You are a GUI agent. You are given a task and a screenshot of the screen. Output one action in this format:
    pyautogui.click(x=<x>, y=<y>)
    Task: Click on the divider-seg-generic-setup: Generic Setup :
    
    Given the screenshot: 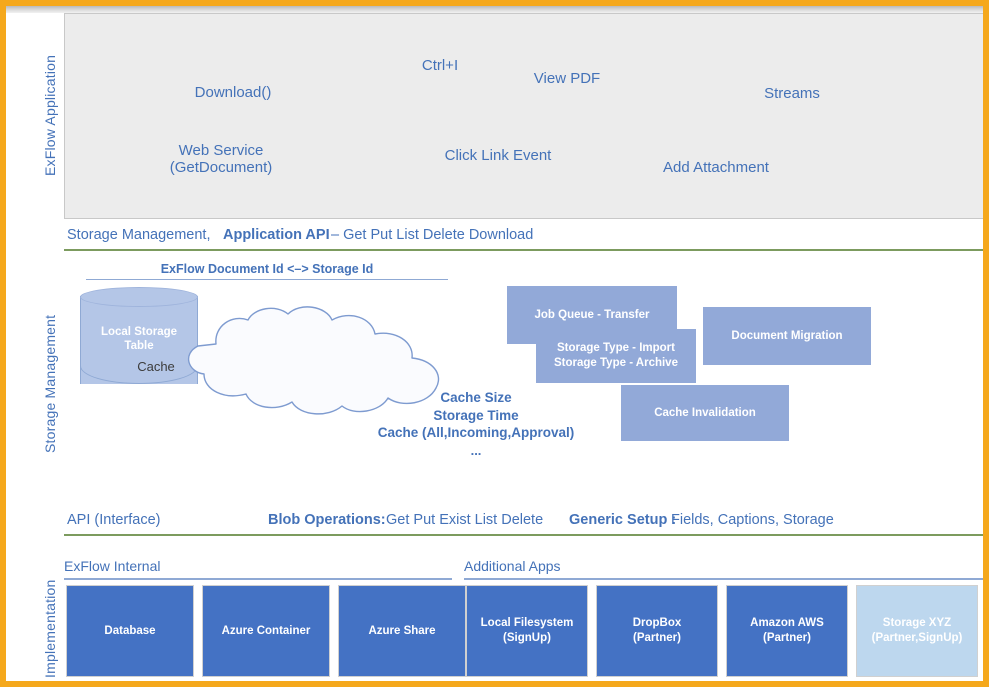 What is the action you would take?
    pyautogui.click(x=623, y=520)
    